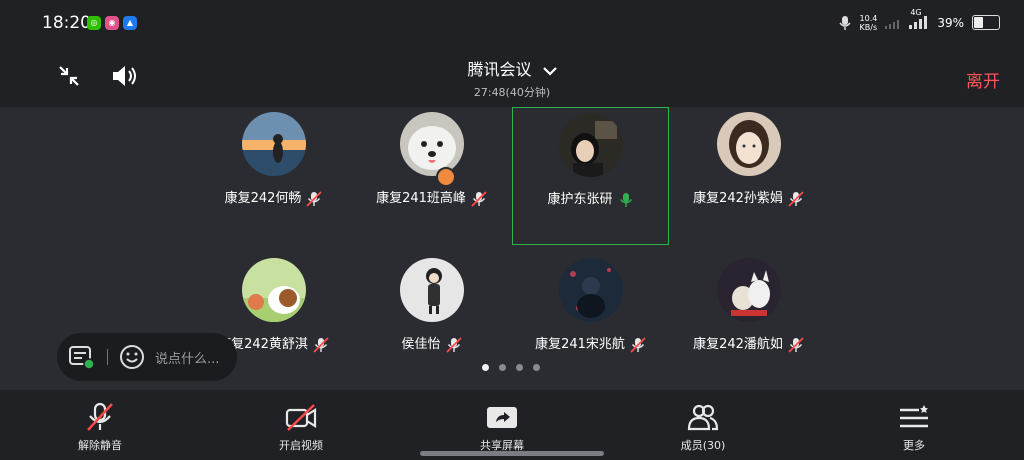 The height and width of the screenshot is (460, 1024). What do you see at coordinates (66, 23) in the screenshot?
I see `status-time: 18:20` at bounding box center [66, 23].